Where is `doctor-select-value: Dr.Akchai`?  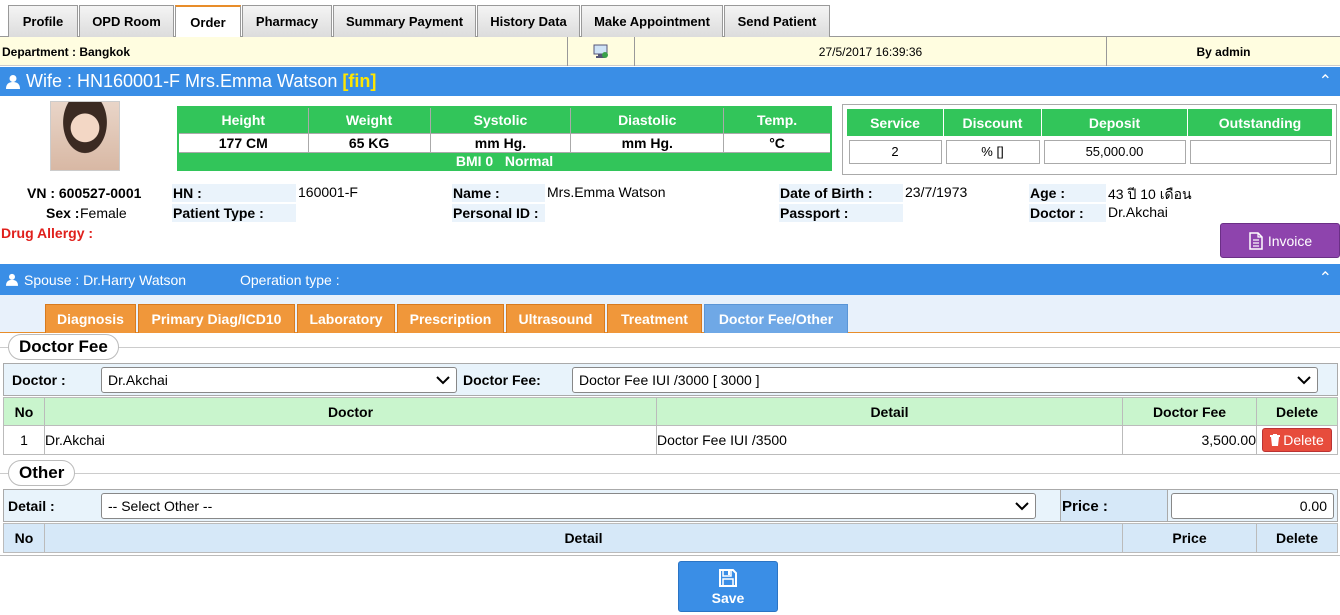
doctor-select-value: Dr.Akchai is located at coordinates (138, 380).